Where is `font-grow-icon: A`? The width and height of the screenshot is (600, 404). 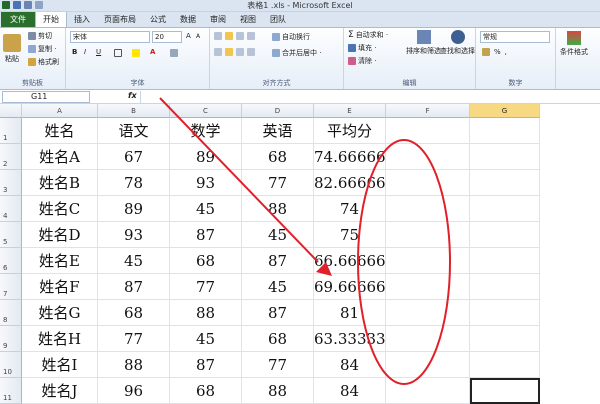 font-grow-icon: A is located at coordinates (188, 36).